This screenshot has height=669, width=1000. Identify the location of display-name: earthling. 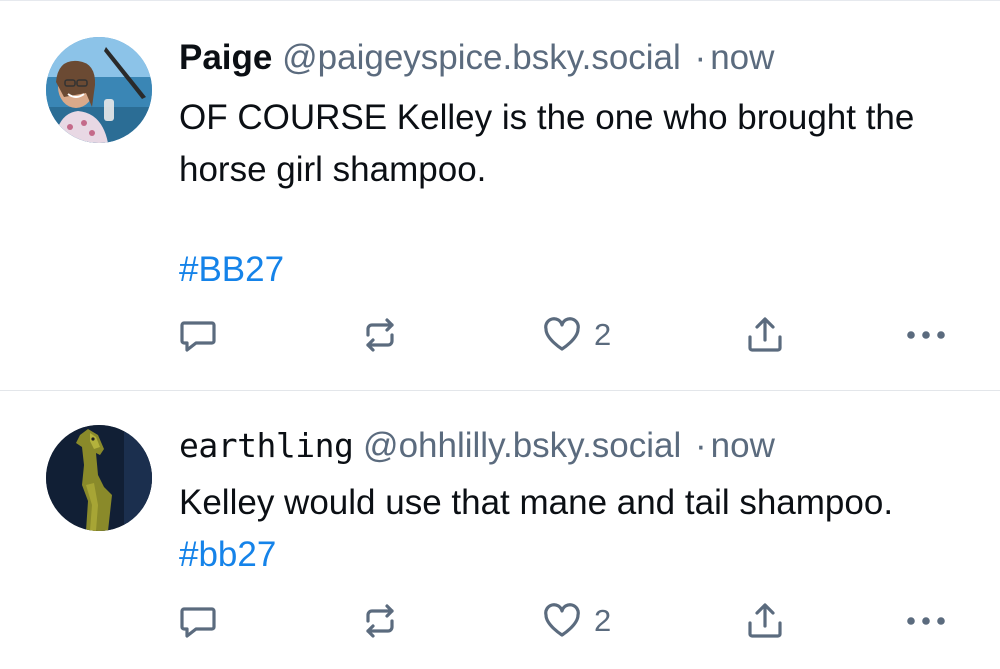
(266, 445).